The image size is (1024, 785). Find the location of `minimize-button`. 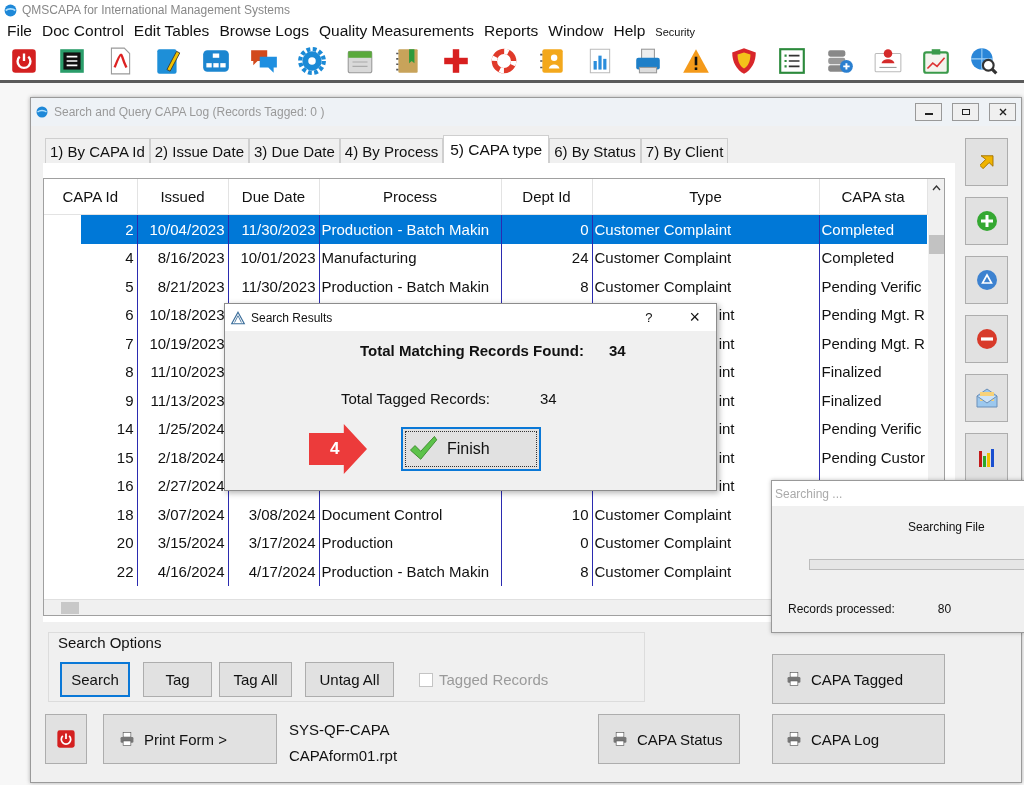

minimize-button is located at coordinates (928, 112).